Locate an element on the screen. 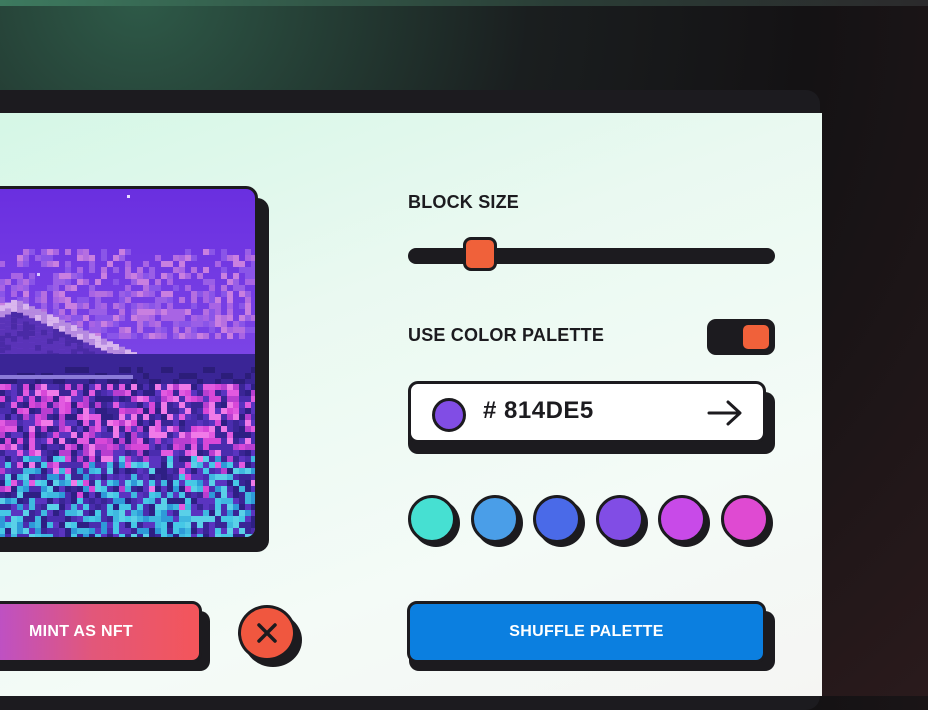 The height and width of the screenshot is (710, 928). close-button-wrap is located at coordinates (272, 636).